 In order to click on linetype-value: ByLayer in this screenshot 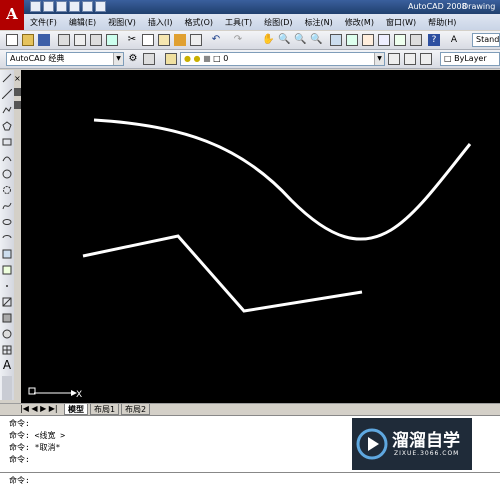, I will do `click(470, 58)`.